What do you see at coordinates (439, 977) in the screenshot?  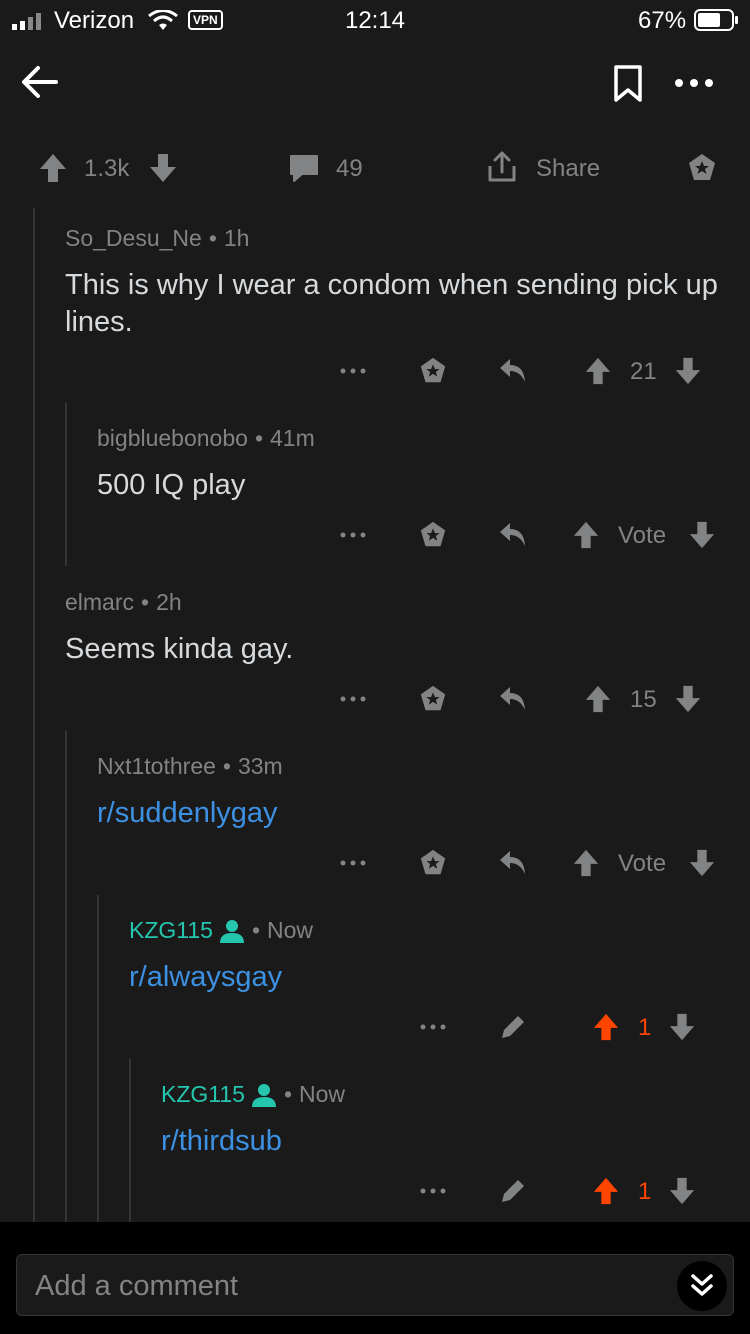 I see `subreddit-link: r/alwaysgay` at bounding box center [439, 977].